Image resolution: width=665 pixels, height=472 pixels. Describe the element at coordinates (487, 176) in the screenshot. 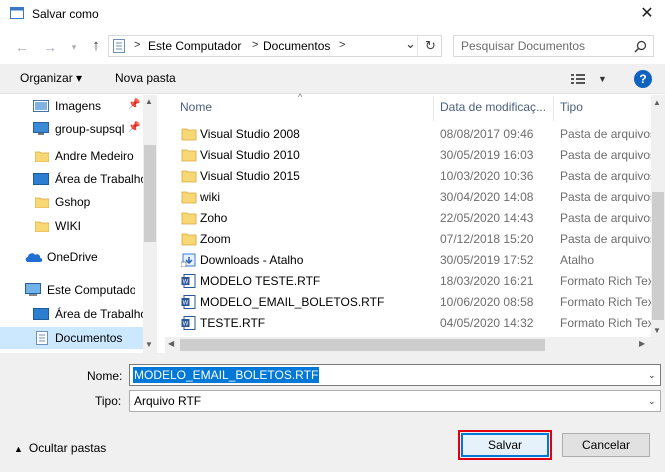

I see `file-date: 10/03/2020 10:36` at that location.